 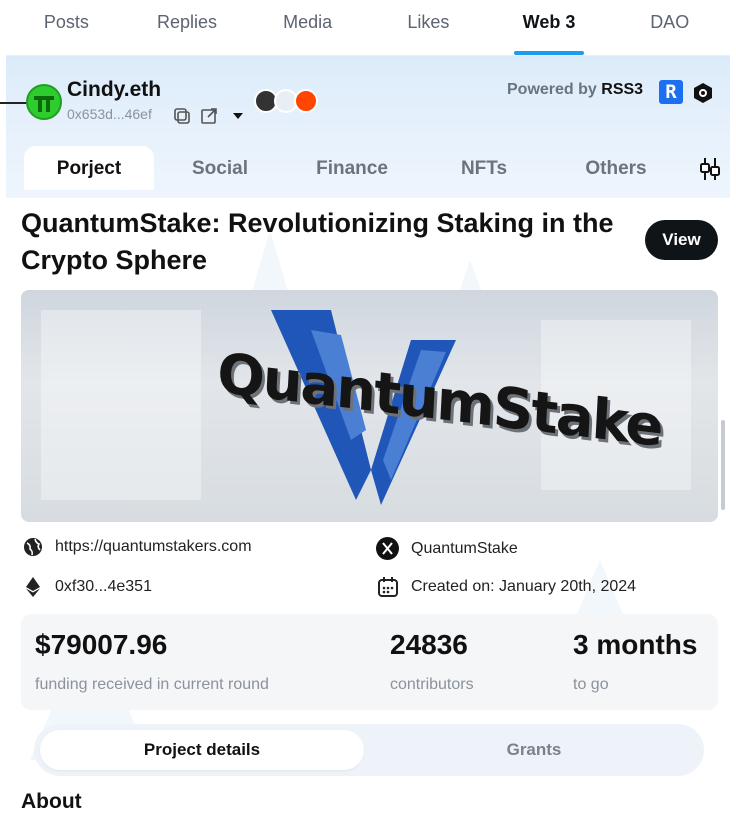 What do you see at coordinates (33, 547) in the screenshot?
I see `globe-icon` at bounding box center [33, 547].